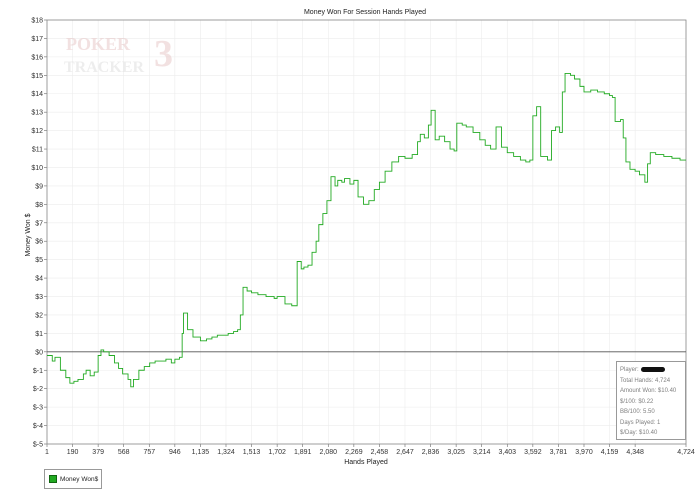  Describe the element at coordinates (37, 76) in the screenshot. I see `y-tick-label: $15` at that location.